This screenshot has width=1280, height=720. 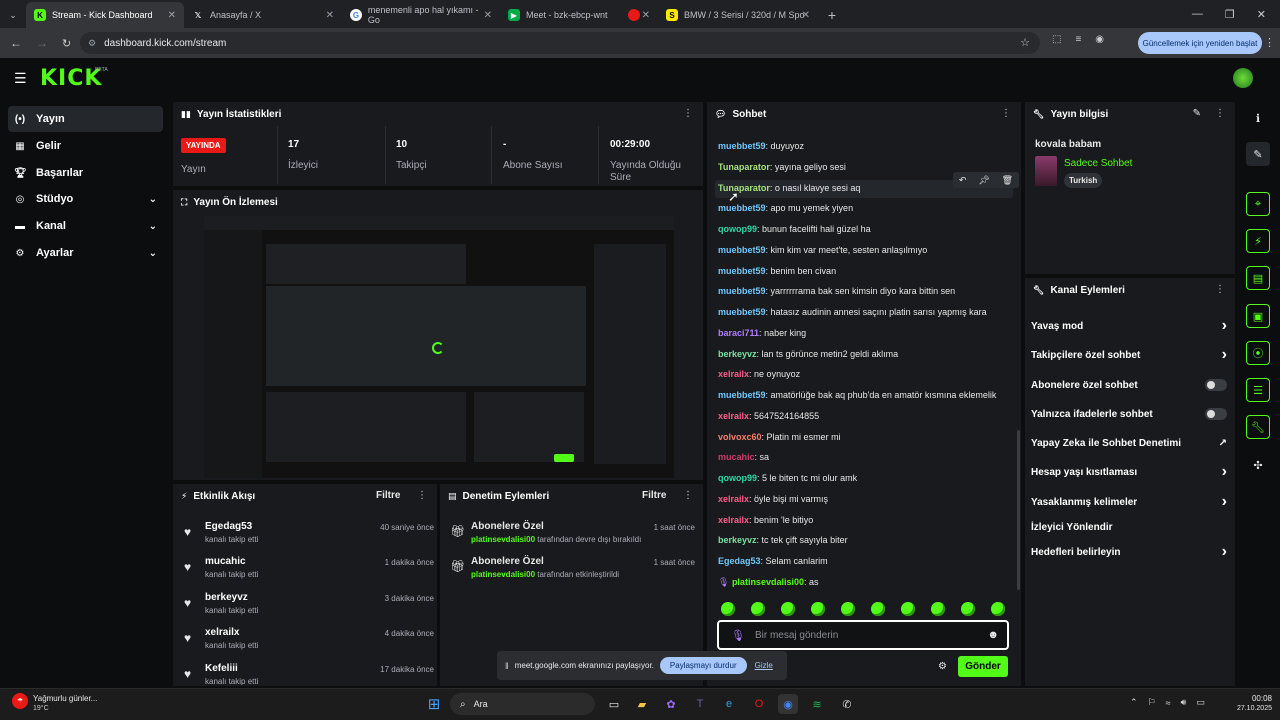 I want to click on channel-action-item: Hesap yaşı kısıtlaması ›, so click(x=1129, y=471).